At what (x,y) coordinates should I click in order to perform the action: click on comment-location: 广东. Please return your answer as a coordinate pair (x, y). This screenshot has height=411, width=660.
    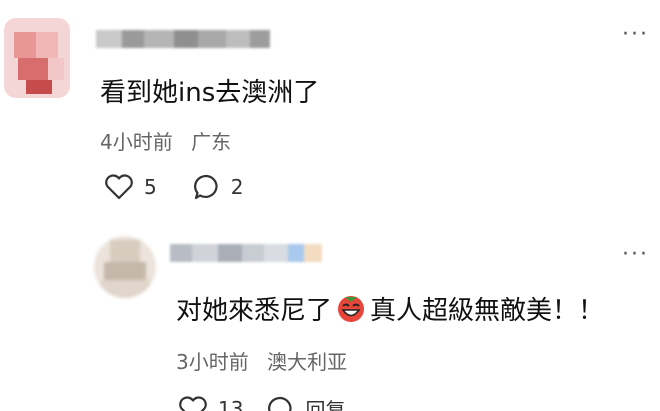
    Looking at the image, I should click on (211, 142).